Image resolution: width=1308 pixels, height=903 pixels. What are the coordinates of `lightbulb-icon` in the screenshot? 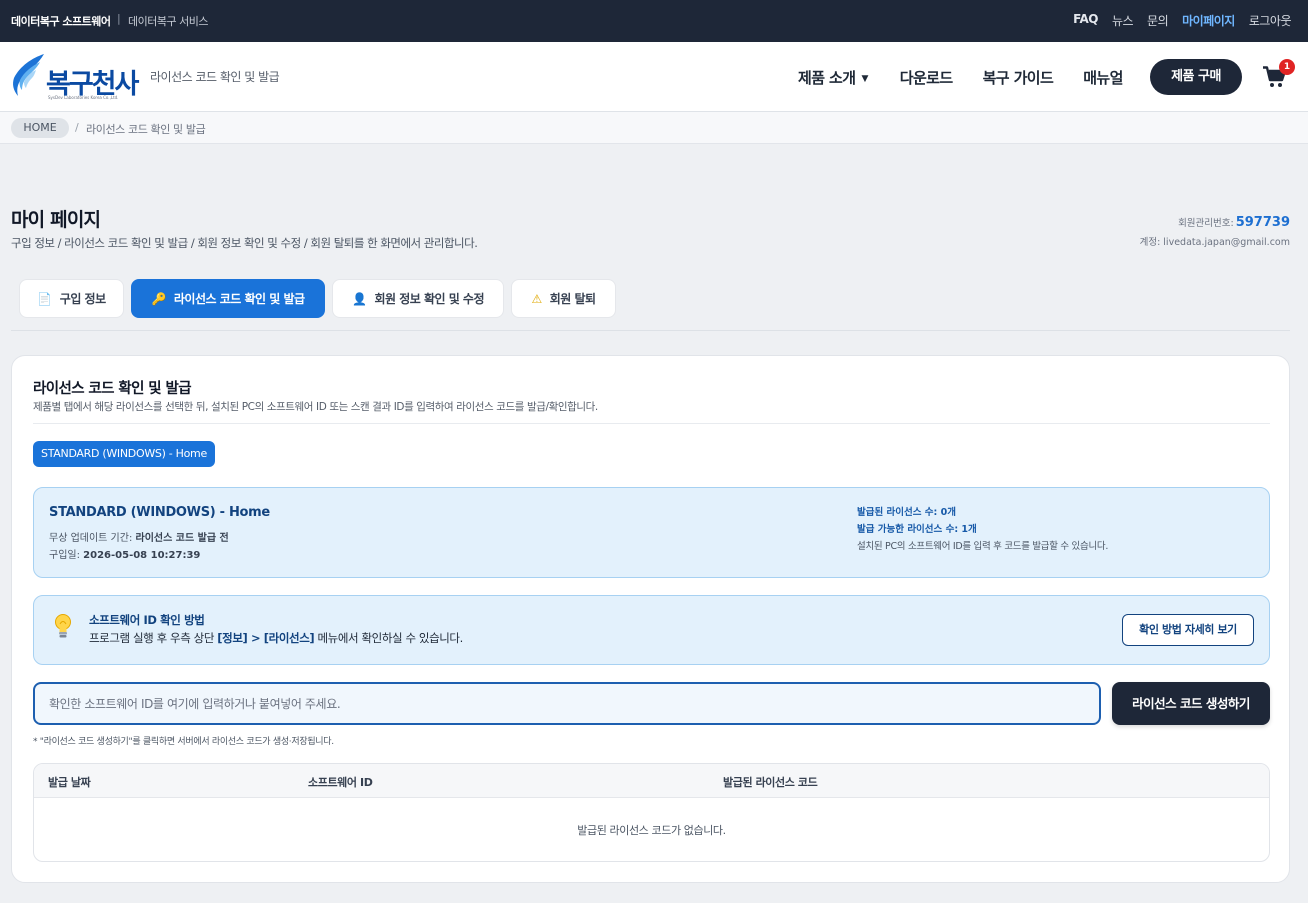 It's located at (63, 626).